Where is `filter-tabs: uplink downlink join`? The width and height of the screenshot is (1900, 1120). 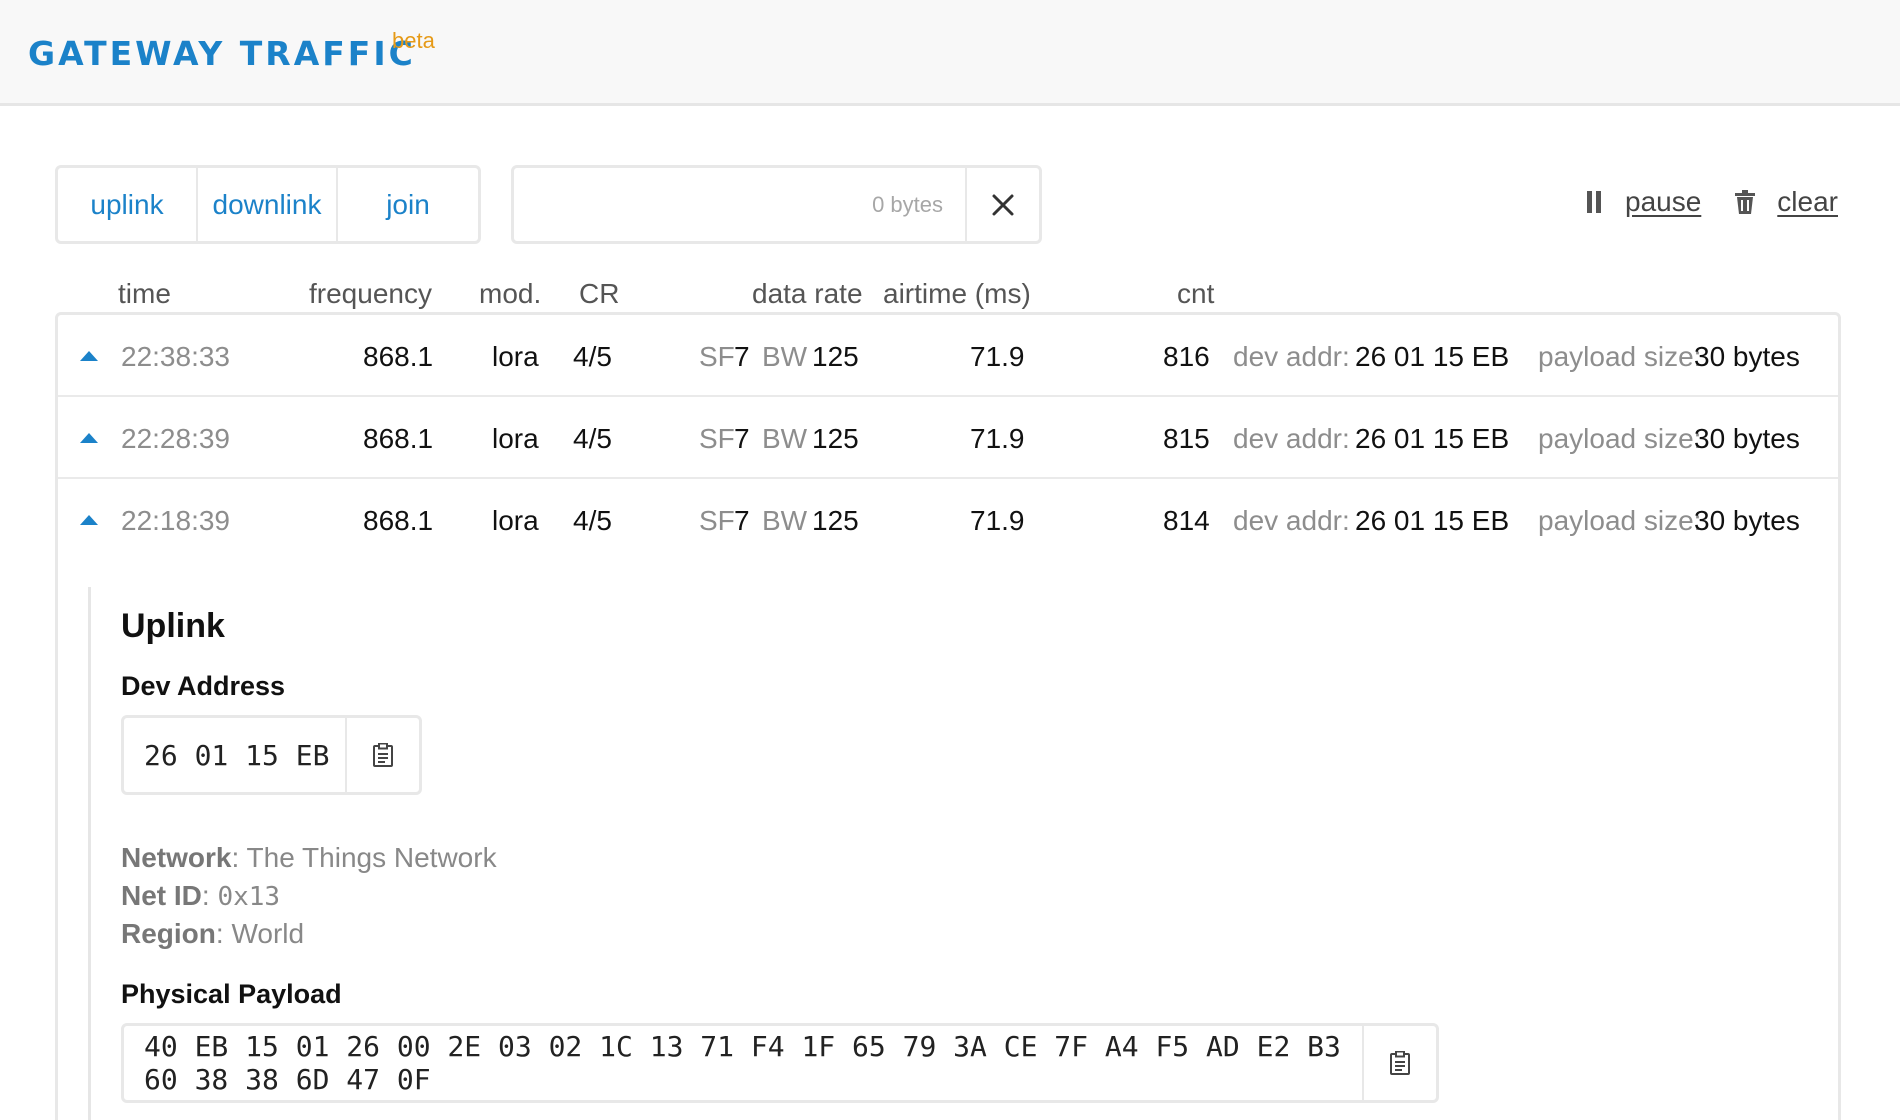
filter-tabs: uplink downlink join is located at coordinates (268, 204).